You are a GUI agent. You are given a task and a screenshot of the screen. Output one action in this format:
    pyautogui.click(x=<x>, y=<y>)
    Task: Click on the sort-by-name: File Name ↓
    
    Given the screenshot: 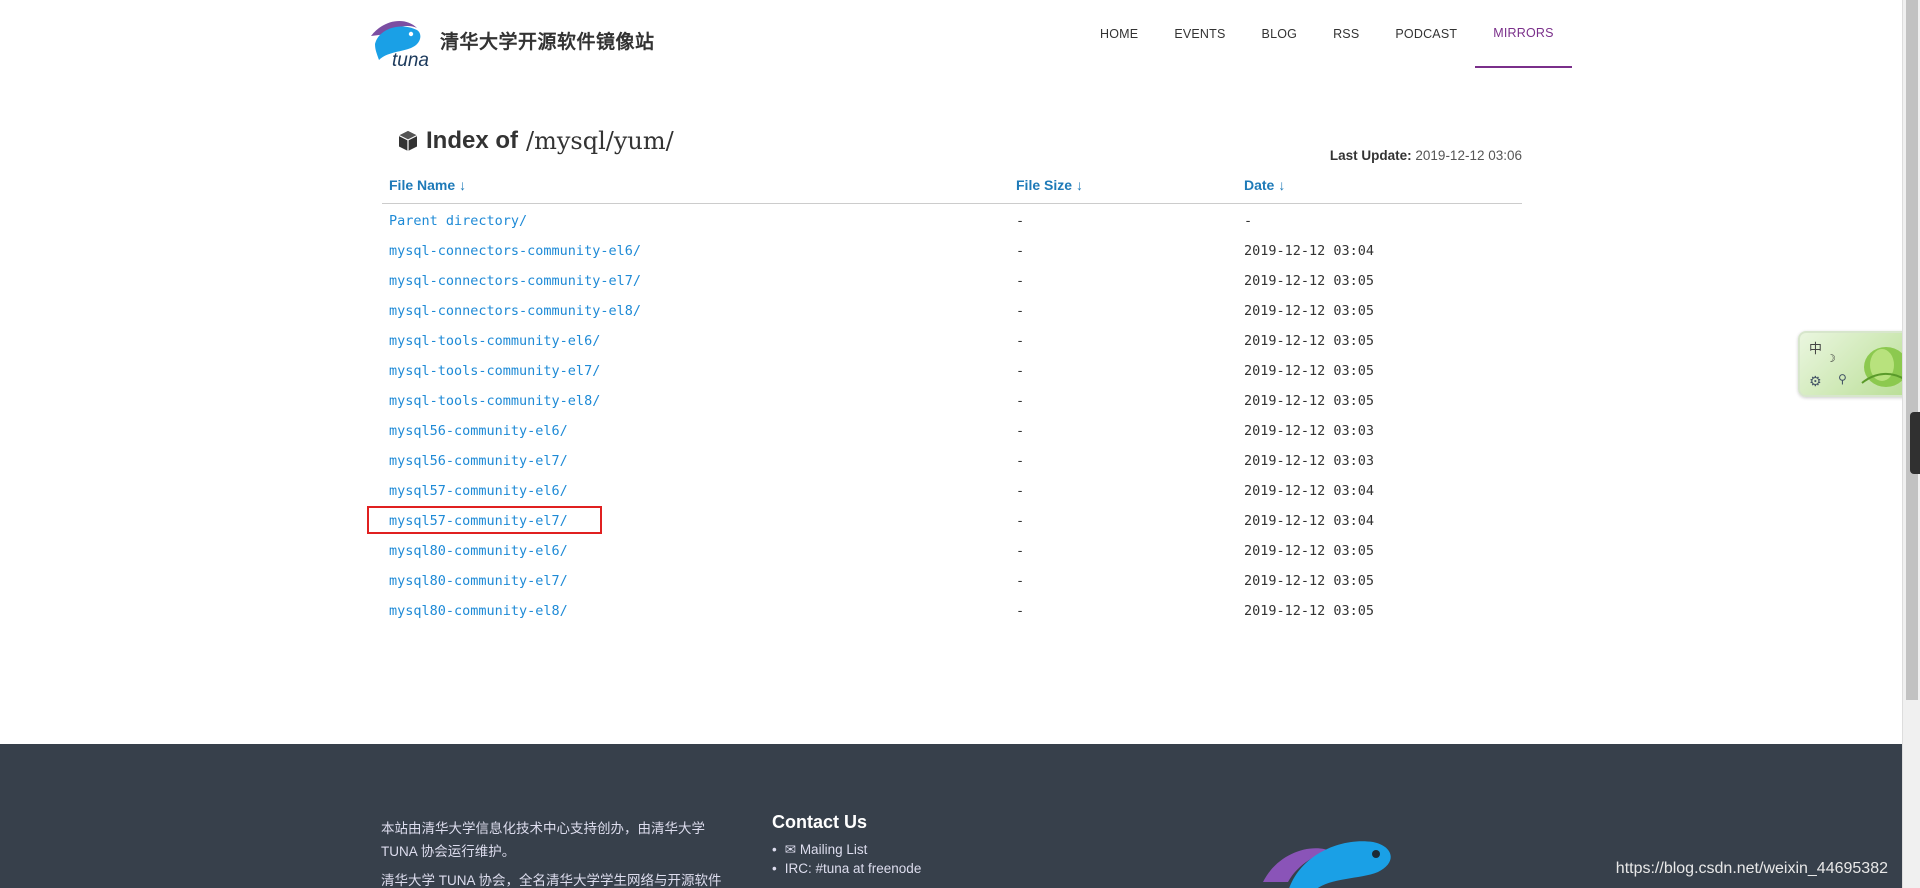 What is the action you would take?
    pyautogui.click(x=427, y=185)
    